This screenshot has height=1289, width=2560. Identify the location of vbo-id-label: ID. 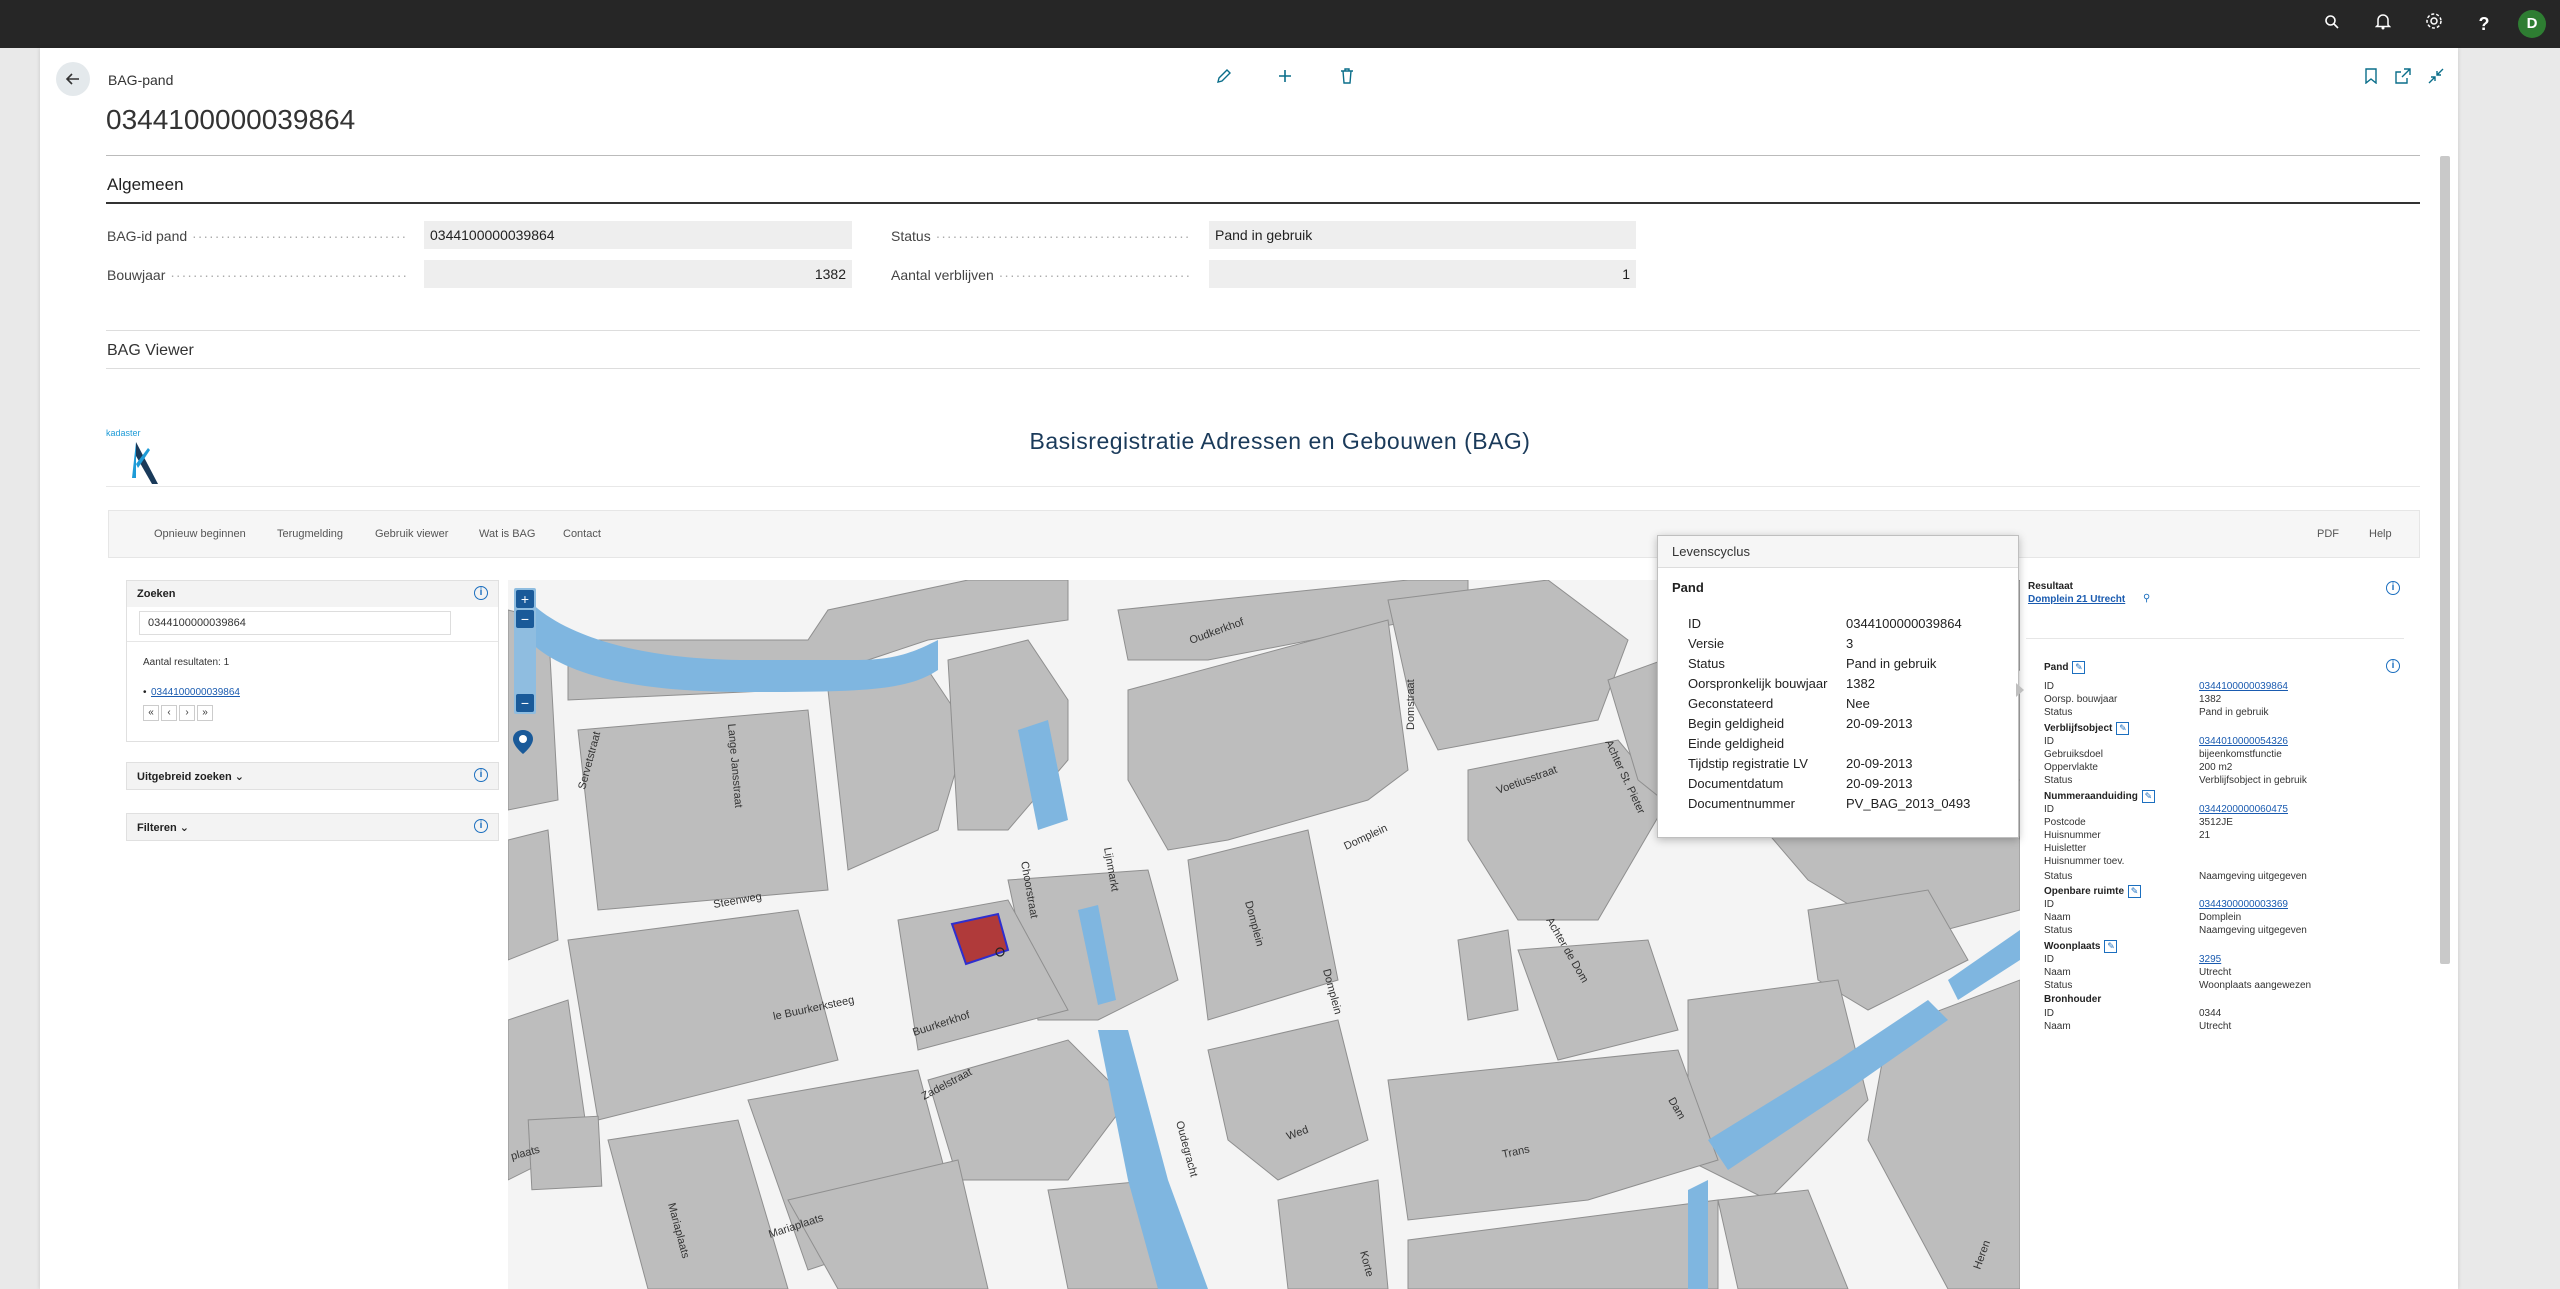
(2049, 741).